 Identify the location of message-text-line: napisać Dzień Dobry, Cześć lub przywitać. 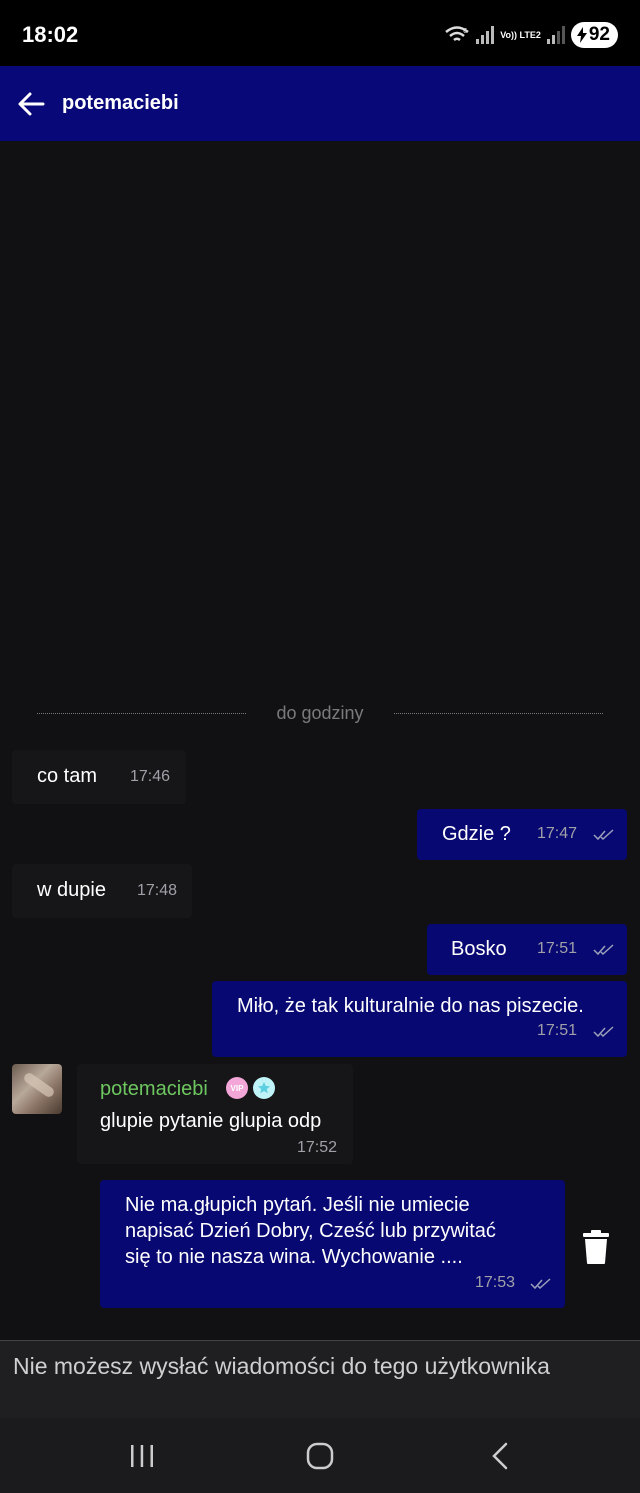
(310, 1231).